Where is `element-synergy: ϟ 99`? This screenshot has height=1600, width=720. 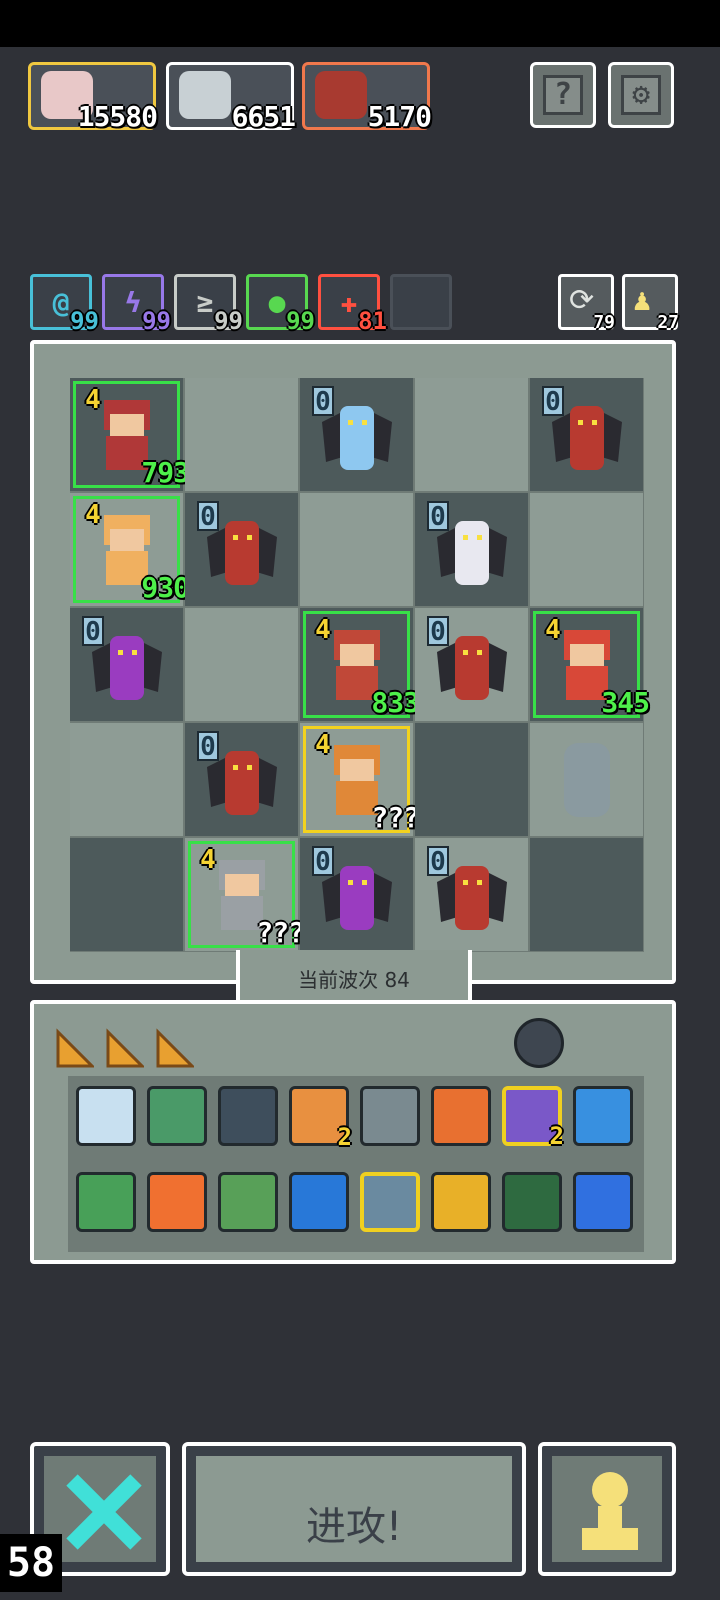
element-synergy: ϟ 99 is located at coordinates (136, 304).